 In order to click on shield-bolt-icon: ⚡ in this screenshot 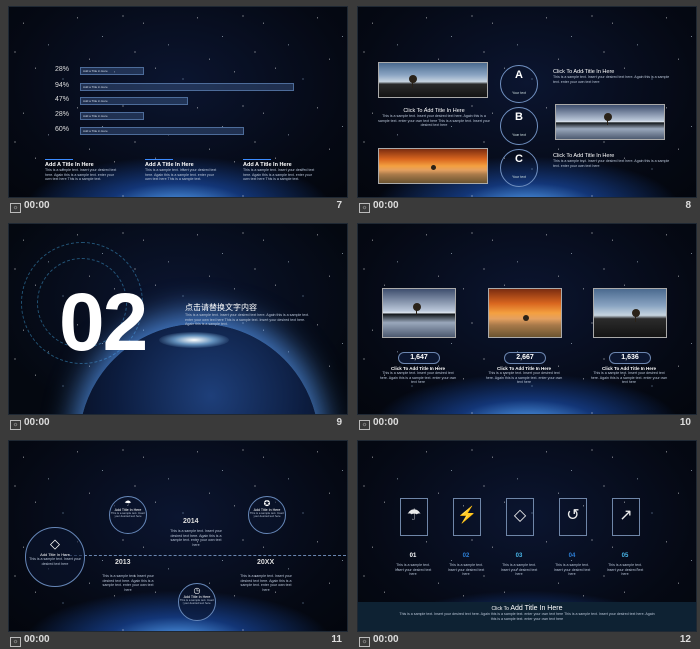, I will do `click(467, 515)`.